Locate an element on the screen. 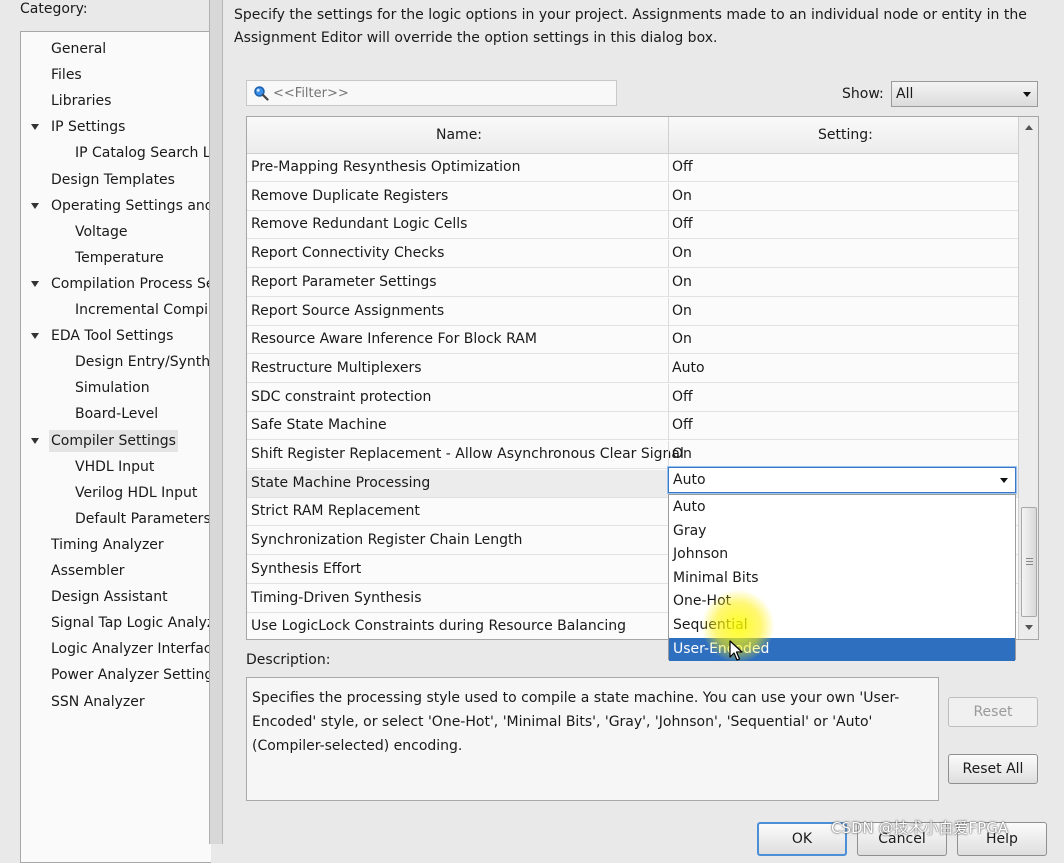 The image size is (1064, 863). category-item: IP Catalog Search Lo is located at coordinates (142, 153).